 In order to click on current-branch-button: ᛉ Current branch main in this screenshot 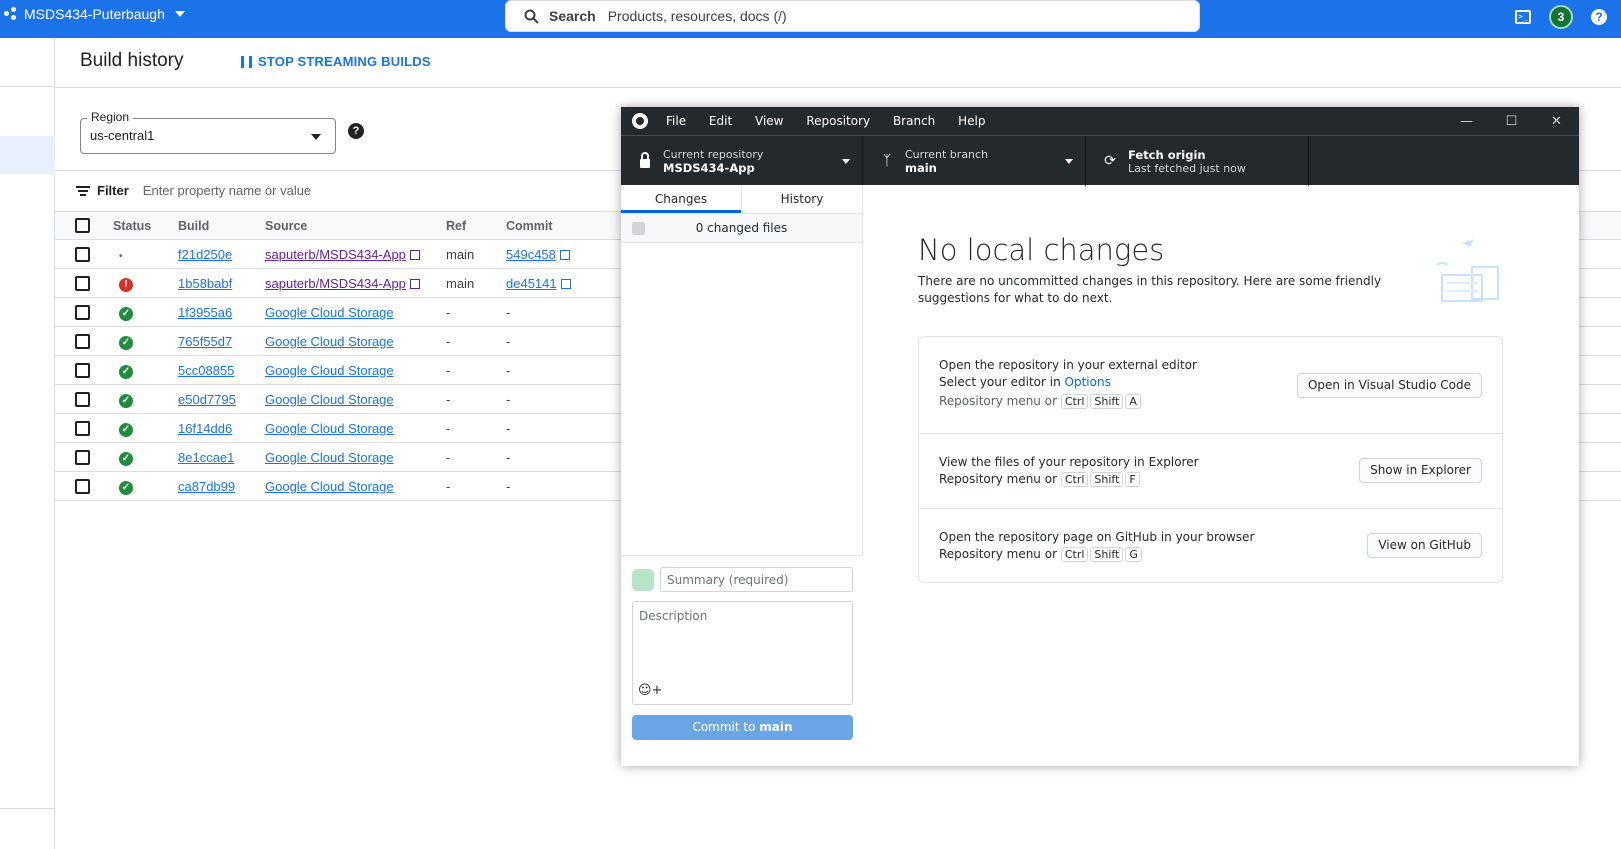, I will do `click(974, 161)`.